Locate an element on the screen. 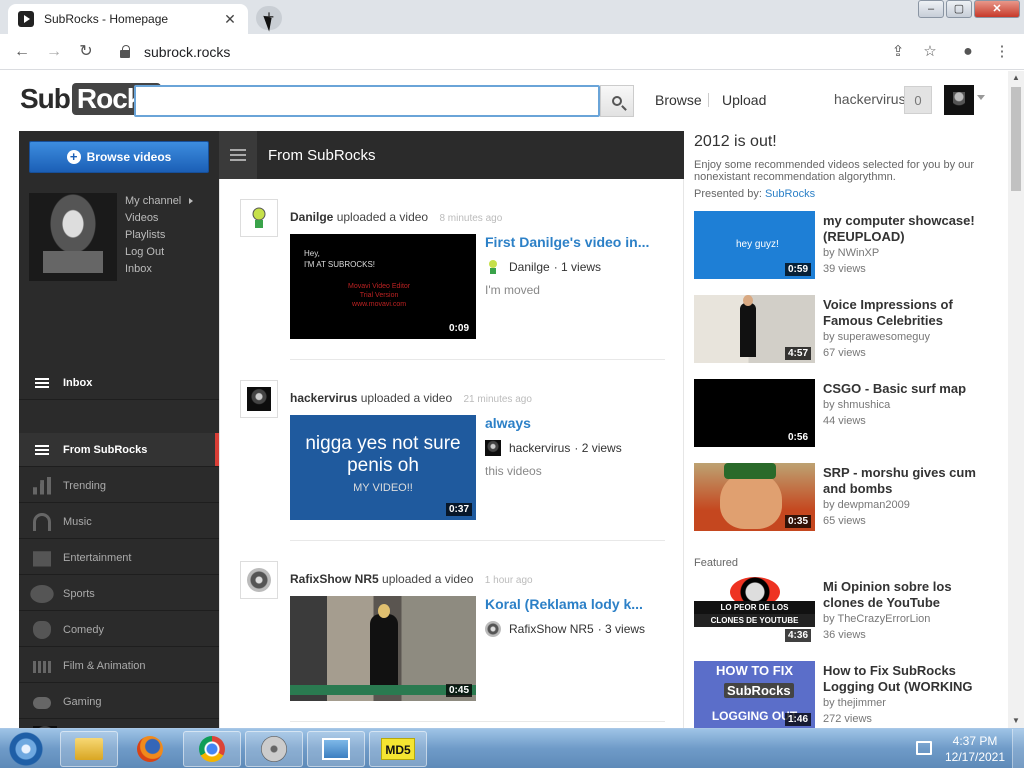 The height and width of the screenshot is (768, 1024). user-avatar is located at coordinates (959, 100).